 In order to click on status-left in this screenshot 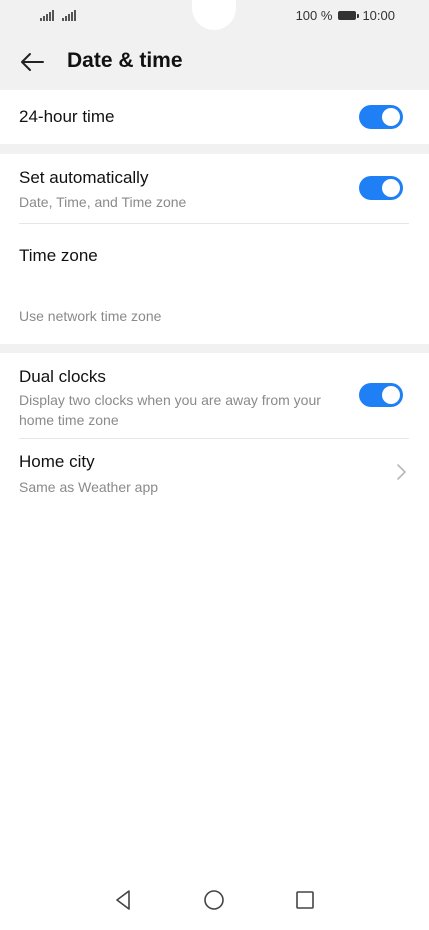, I will do `click(58, 15)`.